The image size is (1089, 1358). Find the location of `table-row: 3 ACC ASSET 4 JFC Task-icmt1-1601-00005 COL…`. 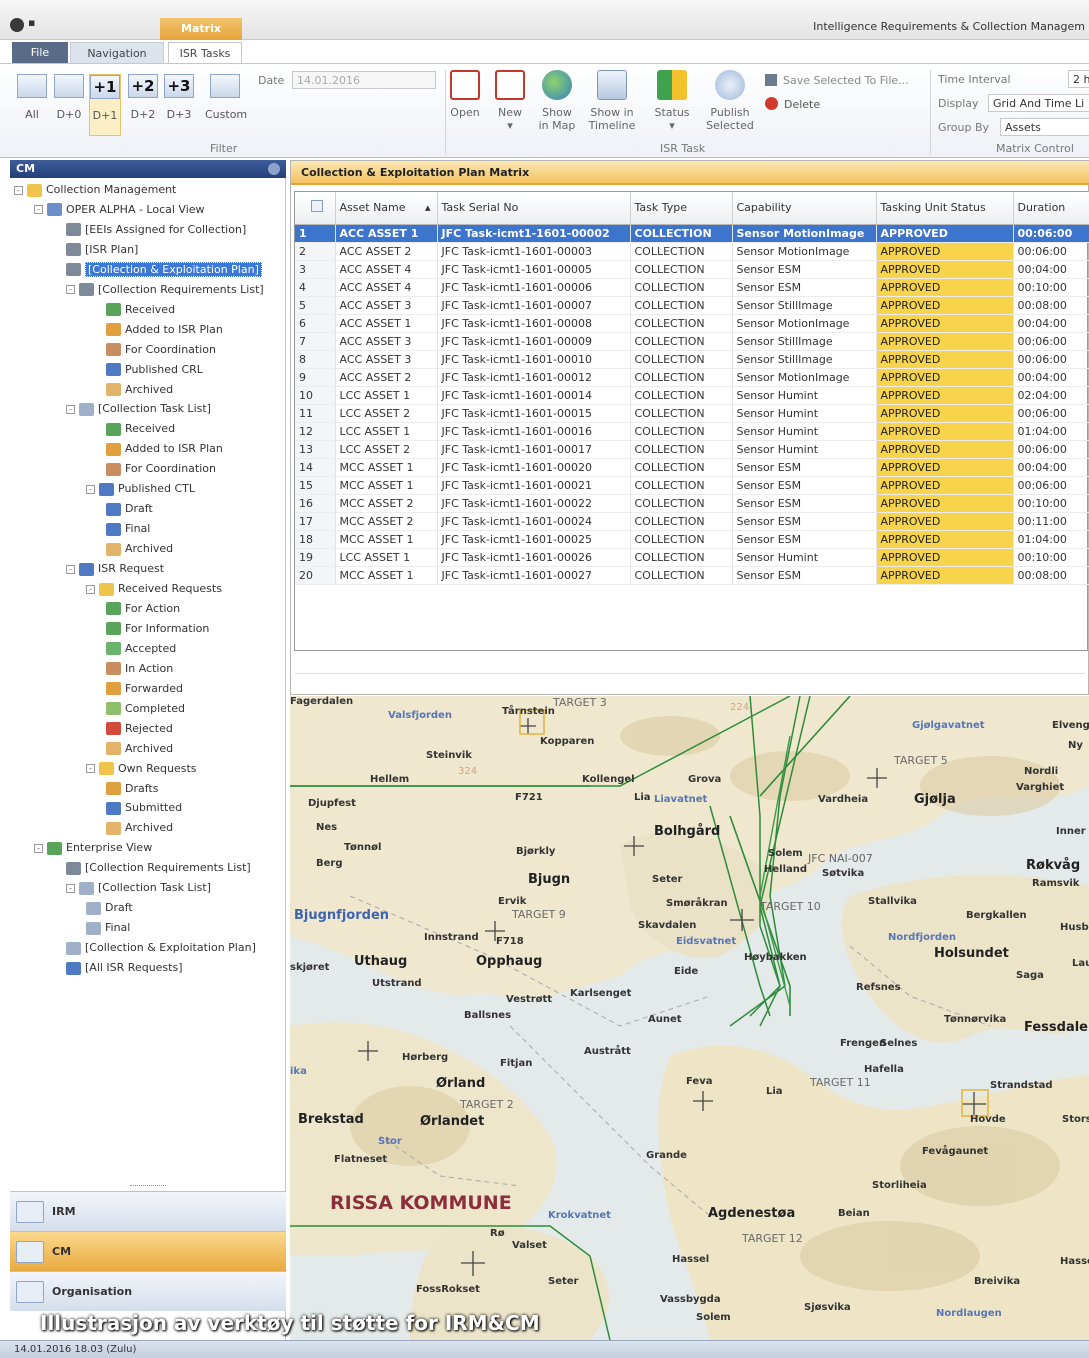

table-row: 3 ACC ASSET 4 JFC Task-icmt1-1601-00005 COL… is located at coordinates (692, 269).